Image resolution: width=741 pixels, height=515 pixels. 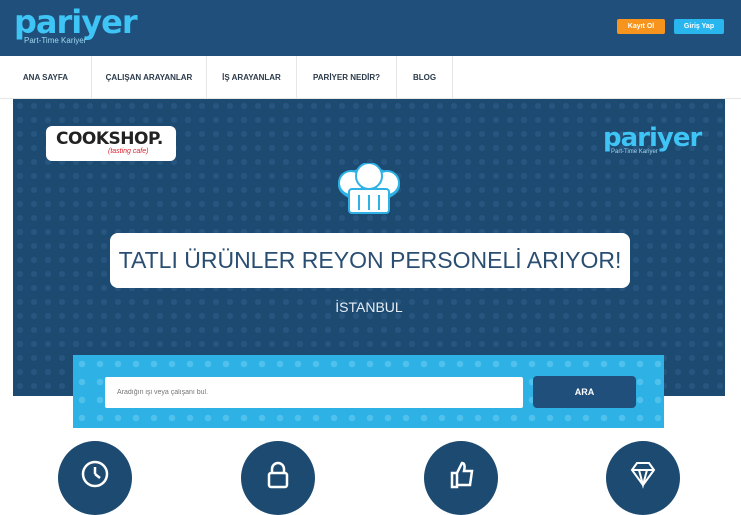 I want to click on chef-hat-icon, so click(x=369, y=188).